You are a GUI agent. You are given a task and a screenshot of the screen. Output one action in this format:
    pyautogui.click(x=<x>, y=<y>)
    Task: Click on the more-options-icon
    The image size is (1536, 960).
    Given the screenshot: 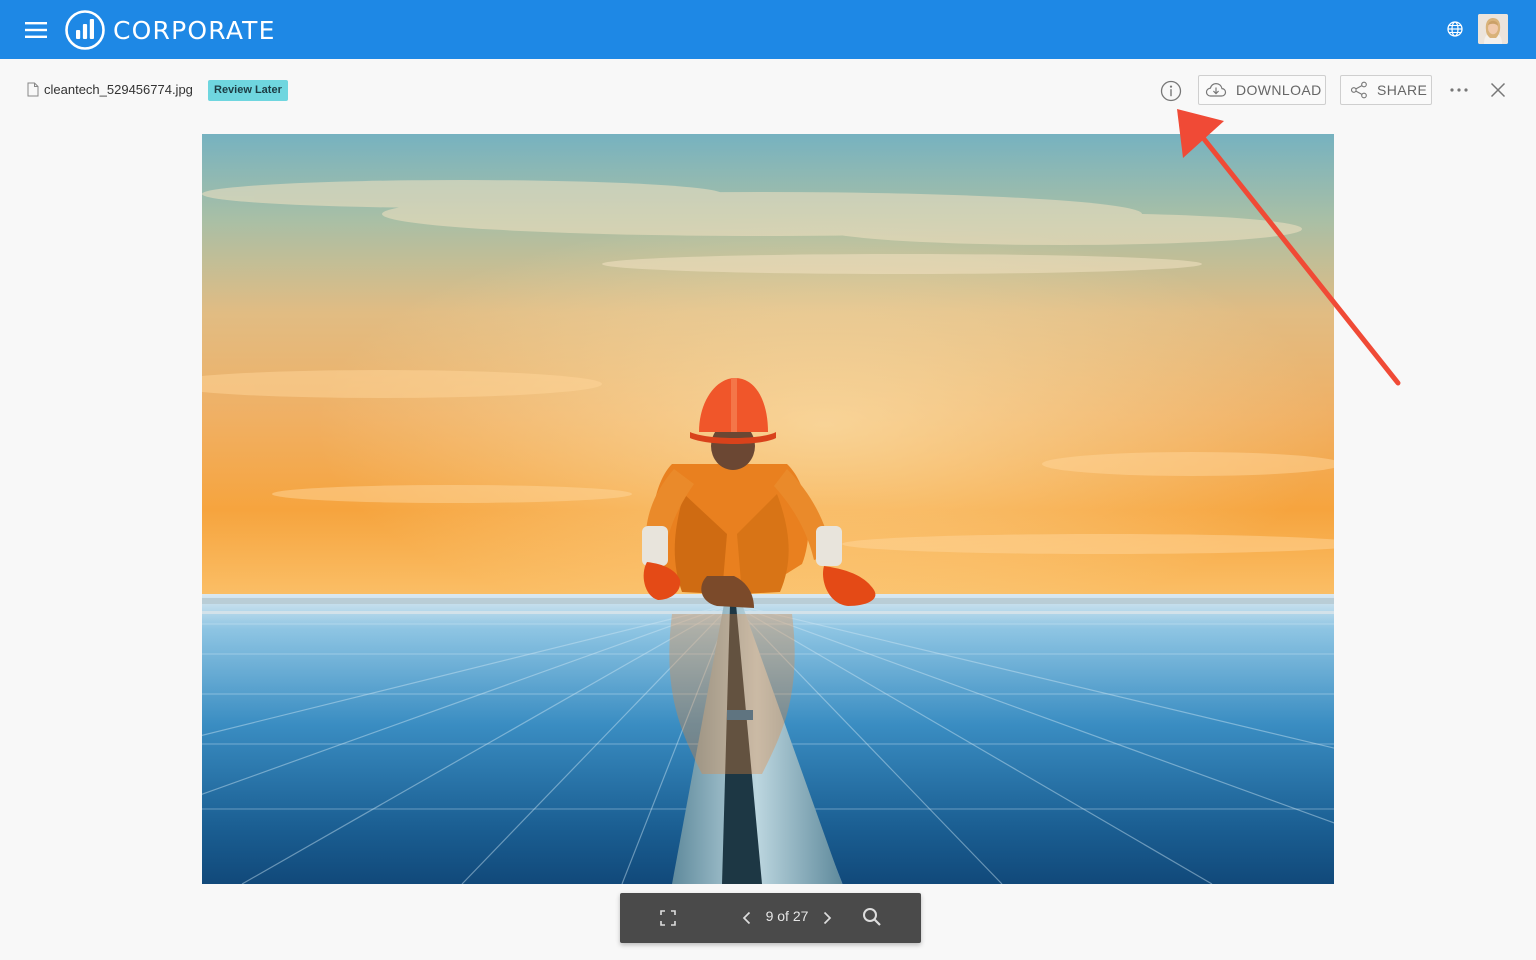 What is the action you would take?
    pyautogui.click(x=1459, y=90)
    